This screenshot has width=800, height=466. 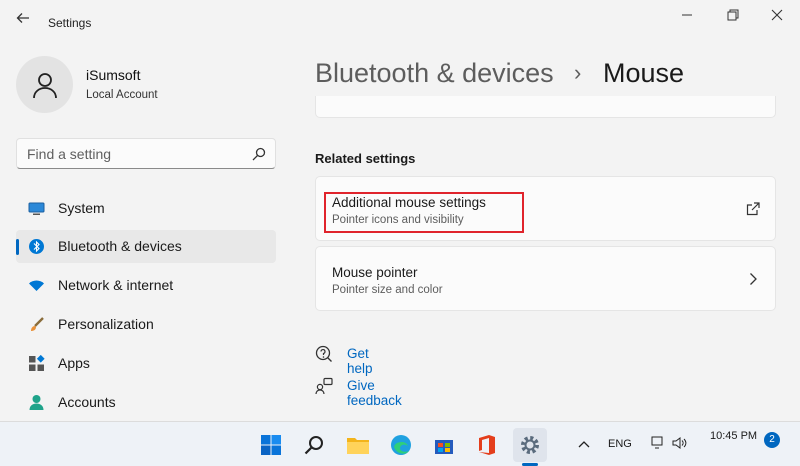 I want to click on sidebar-item-bluetooth: Bluetooth & devices, so click(x=146, y=246).